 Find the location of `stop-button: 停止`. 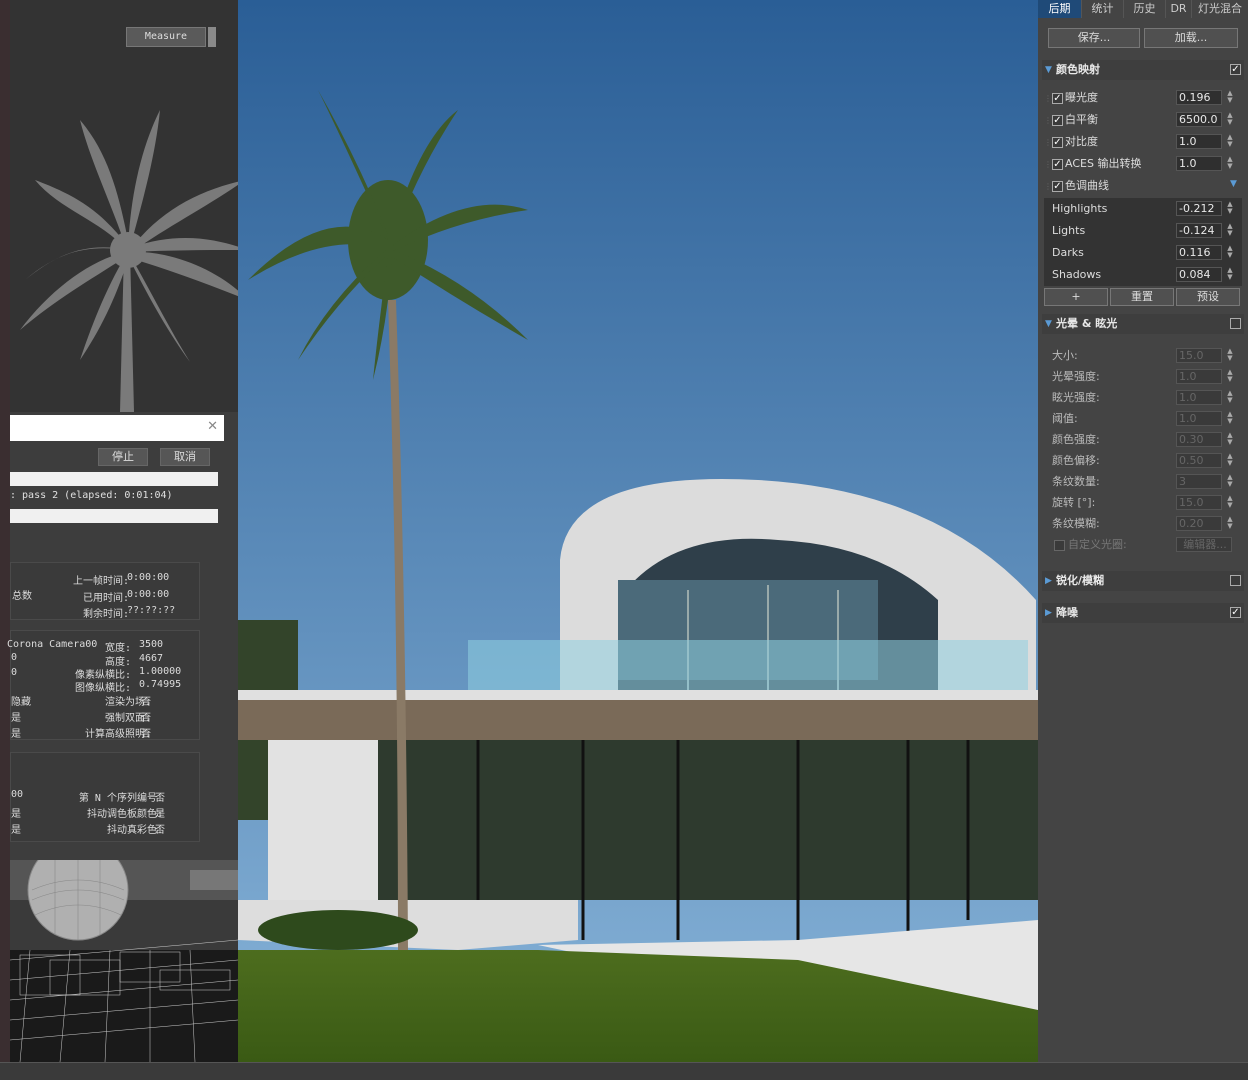

stop-button: 停止 is located at coordinates (123, 457).